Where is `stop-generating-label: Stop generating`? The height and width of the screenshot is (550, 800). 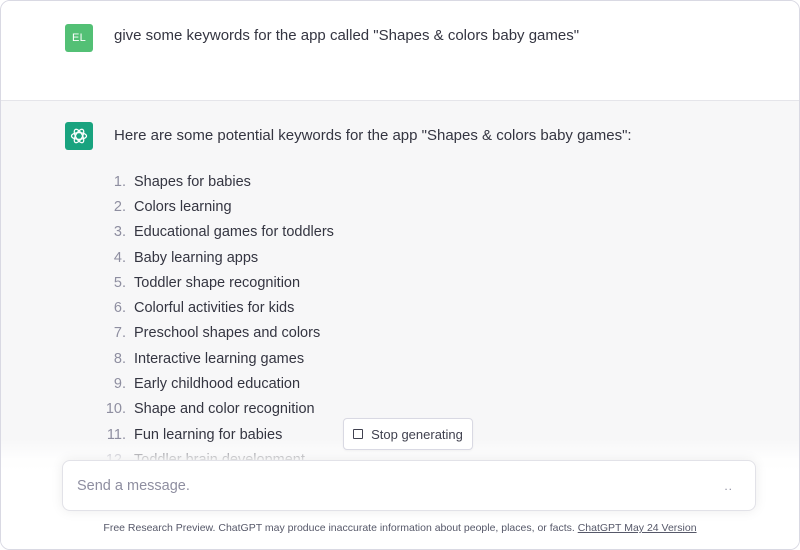 stop-generating-label: Stop generating is located at coordinates (417, 434).